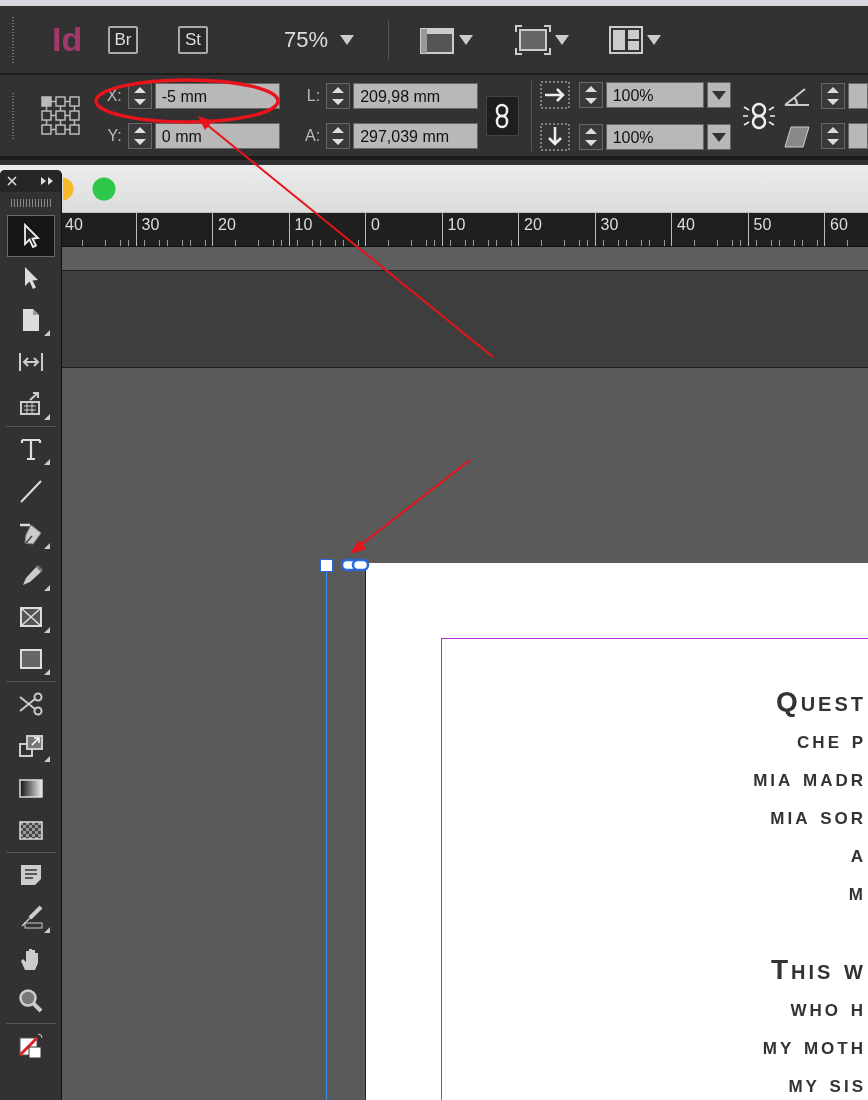  What do you see at coordinates (831, 740) in the screenshot?
I see `poem-line: che p` at bounding box center [831, 740].